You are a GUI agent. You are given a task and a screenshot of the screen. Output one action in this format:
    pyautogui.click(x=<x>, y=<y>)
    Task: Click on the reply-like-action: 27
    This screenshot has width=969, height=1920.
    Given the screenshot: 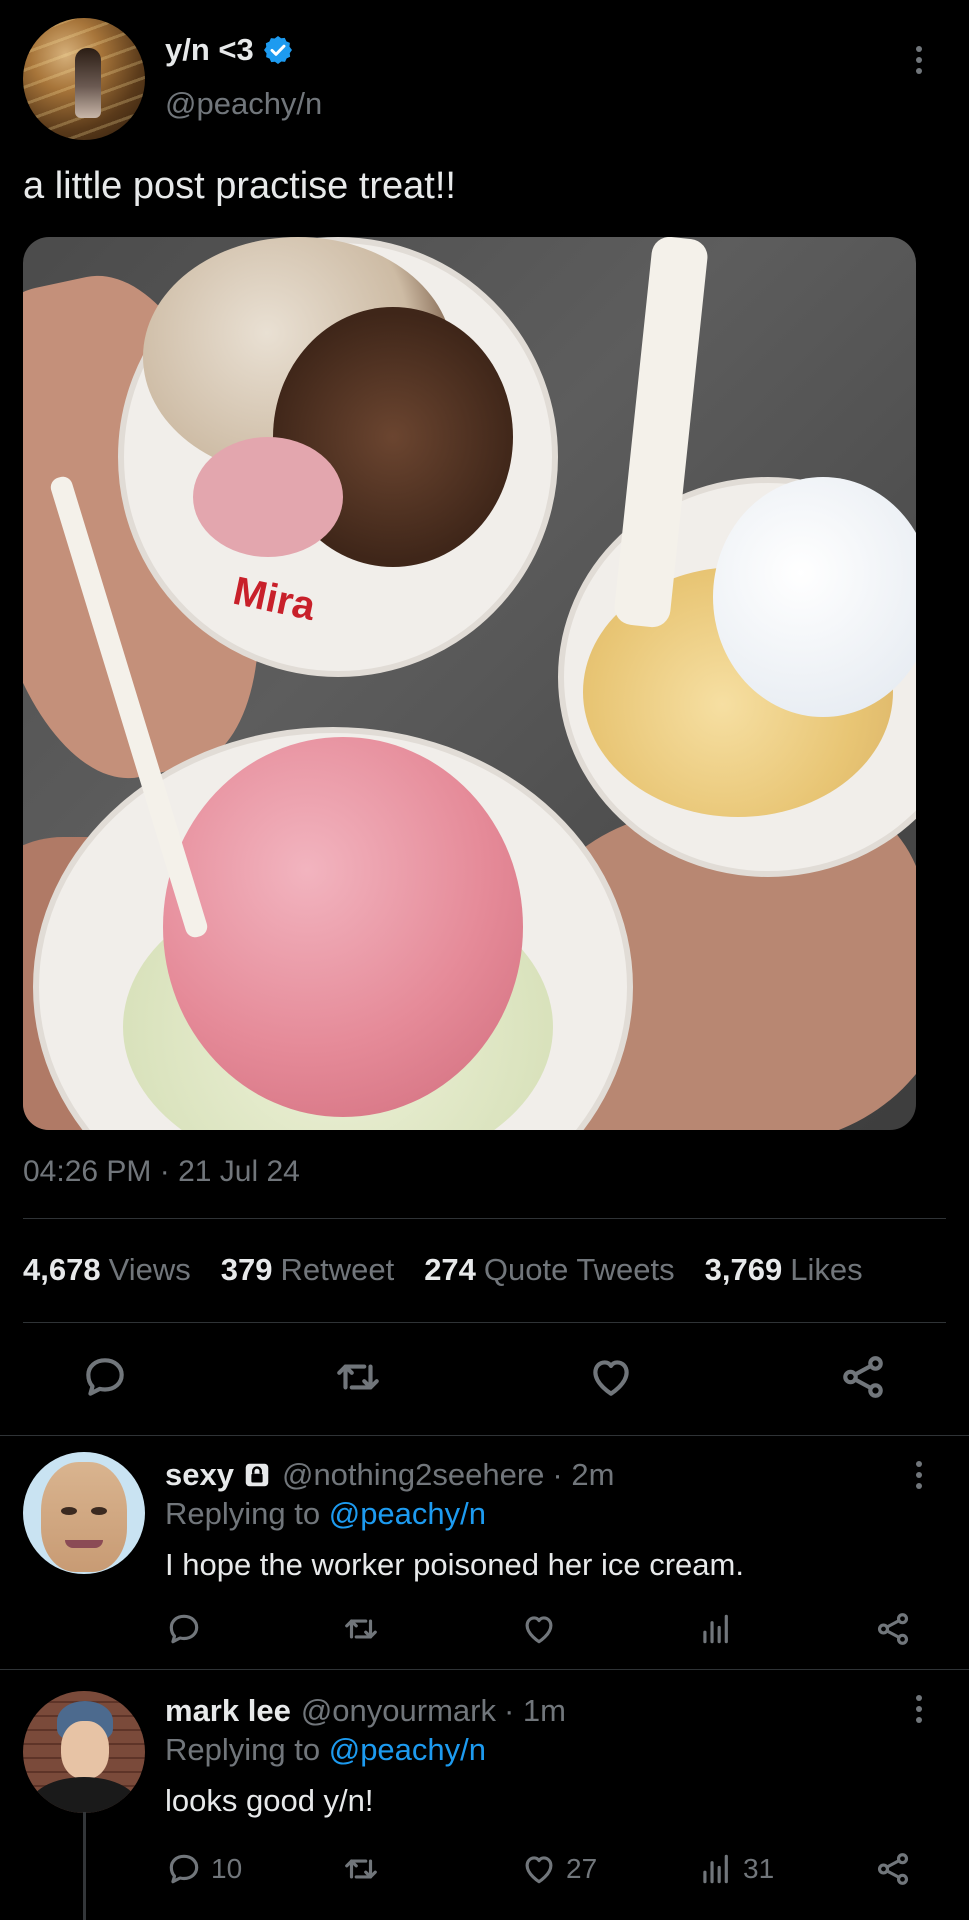 What is the action you would take?
    pyautogui.click(x=558, y=1869)
    